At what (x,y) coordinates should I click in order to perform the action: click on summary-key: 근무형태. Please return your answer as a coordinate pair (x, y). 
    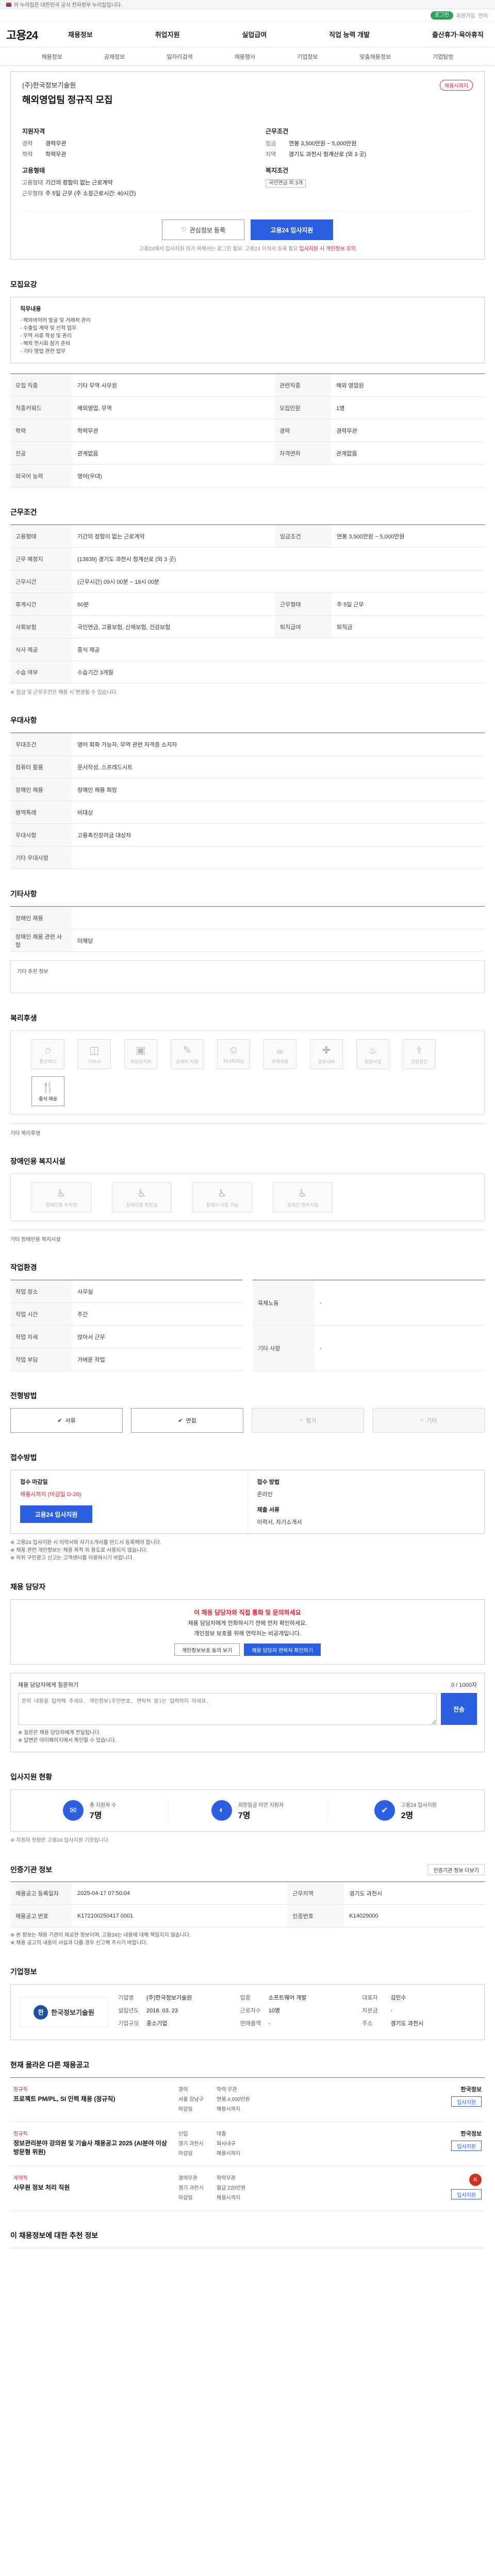
    Looking at the image, I should click on (32, 194).